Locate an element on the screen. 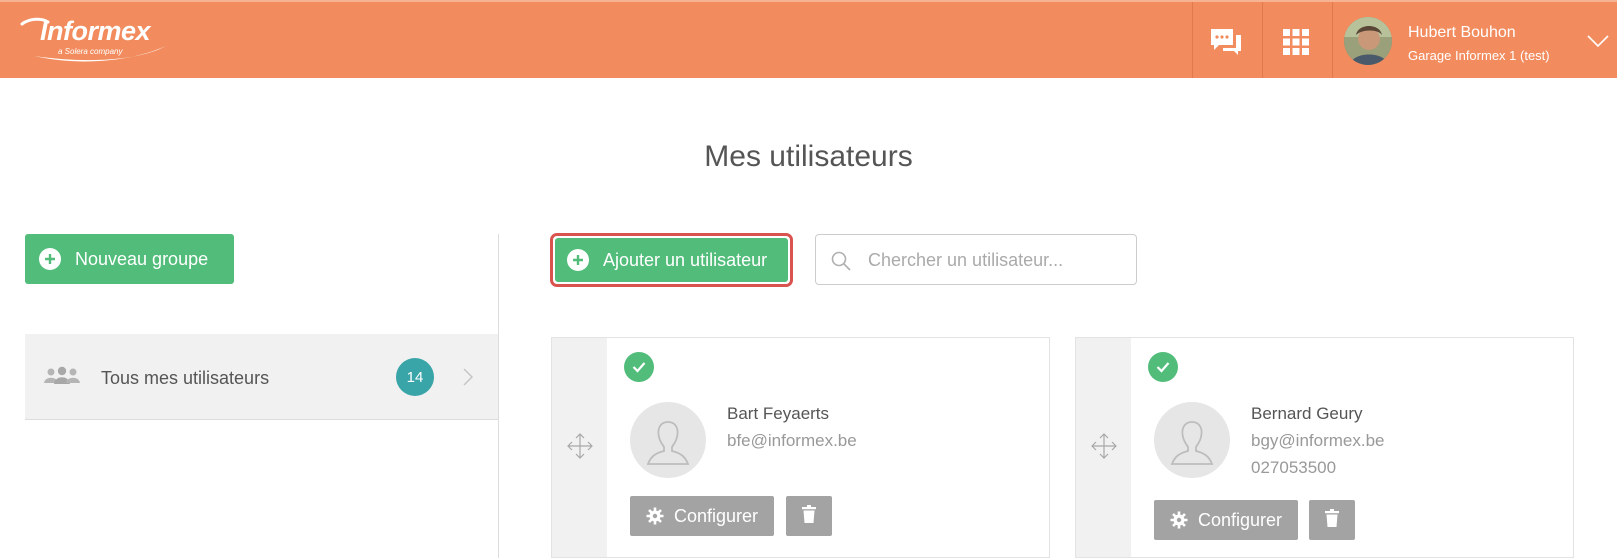  user-email: bgy@informex.be is located at coordinates (1318, 440).